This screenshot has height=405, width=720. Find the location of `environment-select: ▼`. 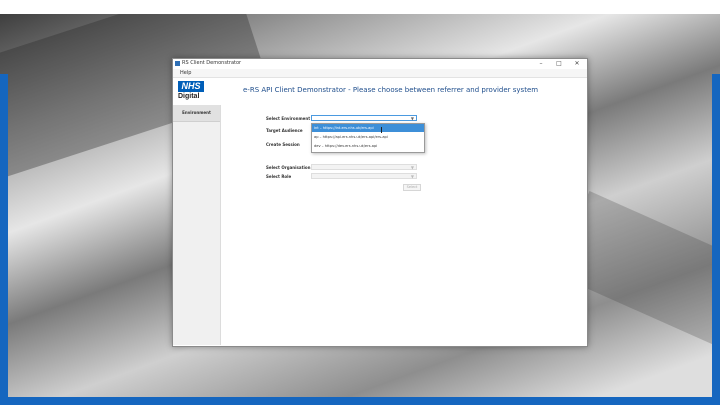

environment-select: ▼ is located at coordinates (364, 118).